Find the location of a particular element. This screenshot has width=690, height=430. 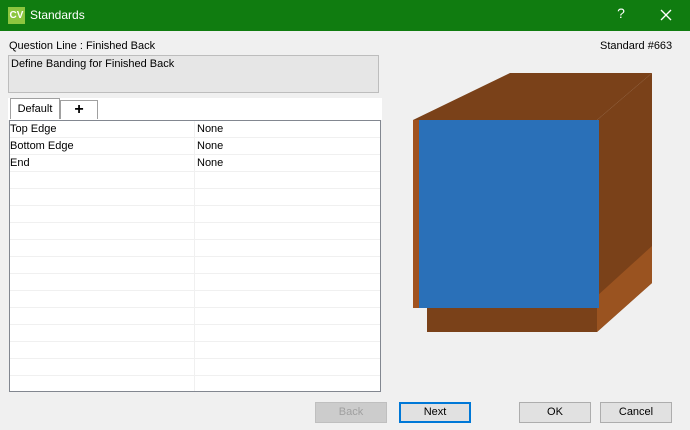

finished-back-panel is located at coordinates (509, 214).